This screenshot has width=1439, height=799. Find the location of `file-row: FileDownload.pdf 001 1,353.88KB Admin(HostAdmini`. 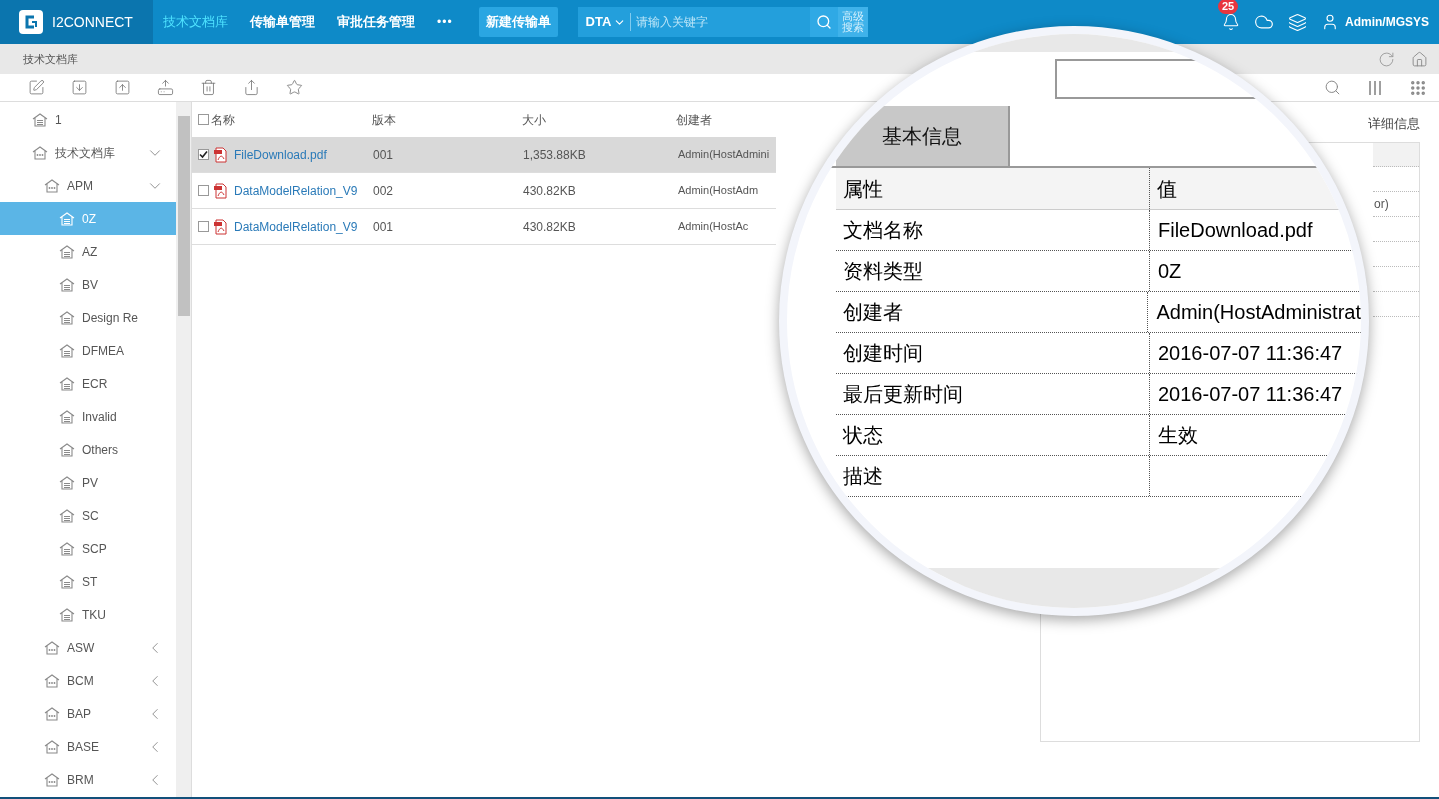

file-row: FileDownload.pdf 001 1,353.88KB Admin(HostAdmini is located at coordinates (484, 155).